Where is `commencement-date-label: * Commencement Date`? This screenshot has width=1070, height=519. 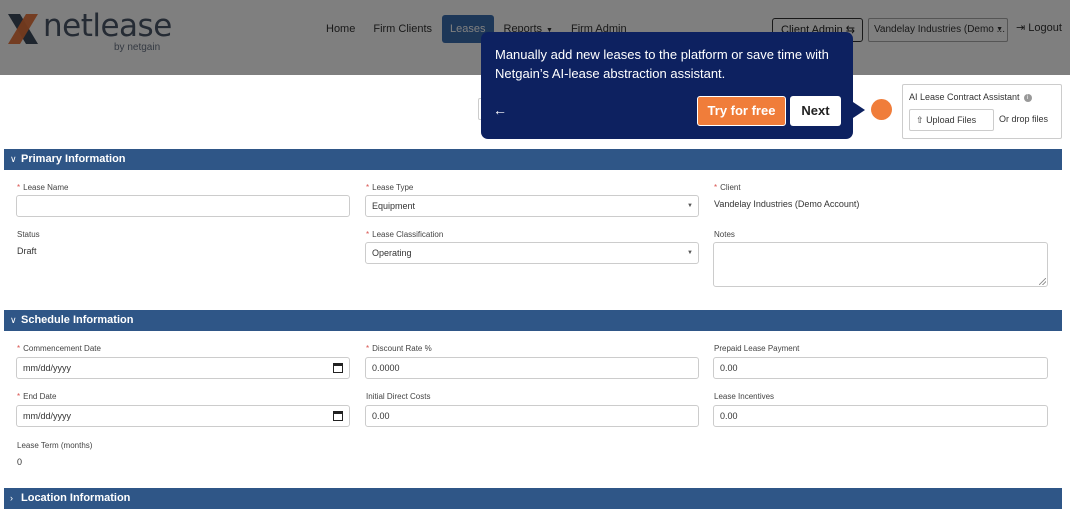
commencement-date-label: * Commencement Date is located at coordinates (59, 348).